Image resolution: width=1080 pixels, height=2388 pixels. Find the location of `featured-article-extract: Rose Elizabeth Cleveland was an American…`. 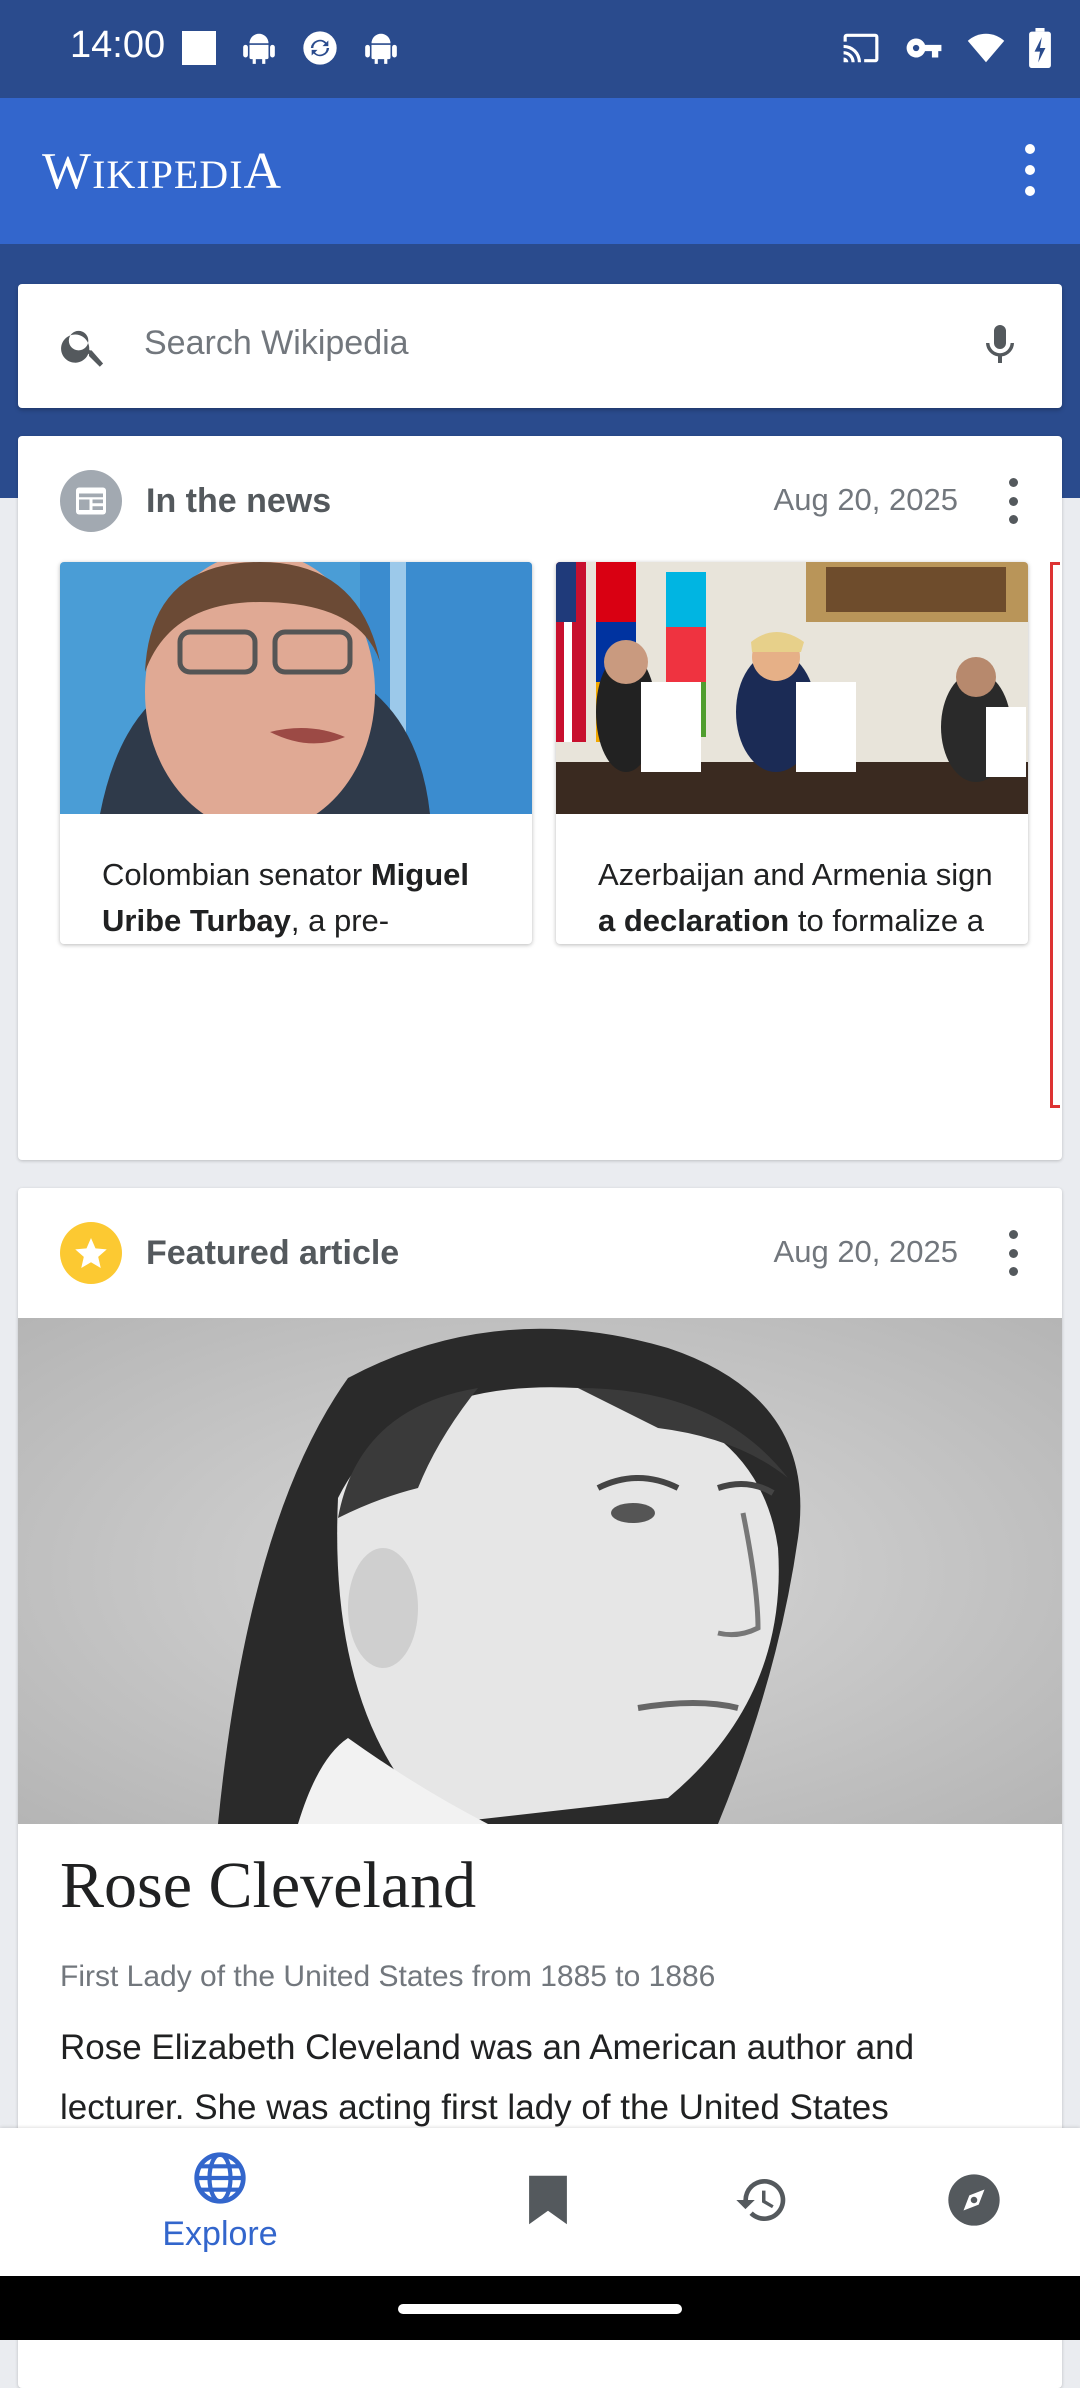

featured-article-extract: Rose Elizabeth Cleveland was an American… is located at coordinates (487, 2077).